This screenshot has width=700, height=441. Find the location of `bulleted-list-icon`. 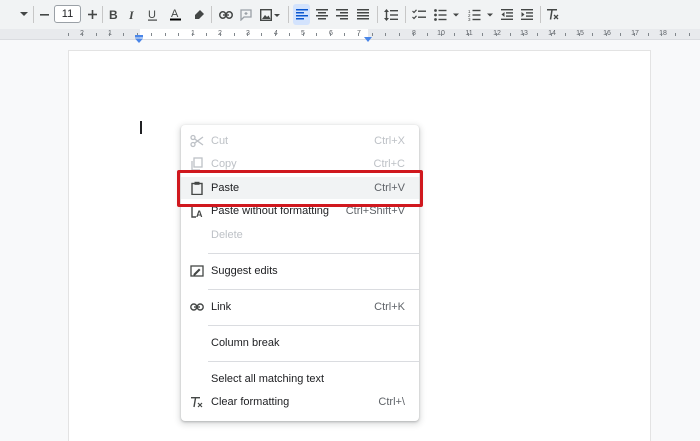

bulleted-list-icon is located at coordinates (447, 14).